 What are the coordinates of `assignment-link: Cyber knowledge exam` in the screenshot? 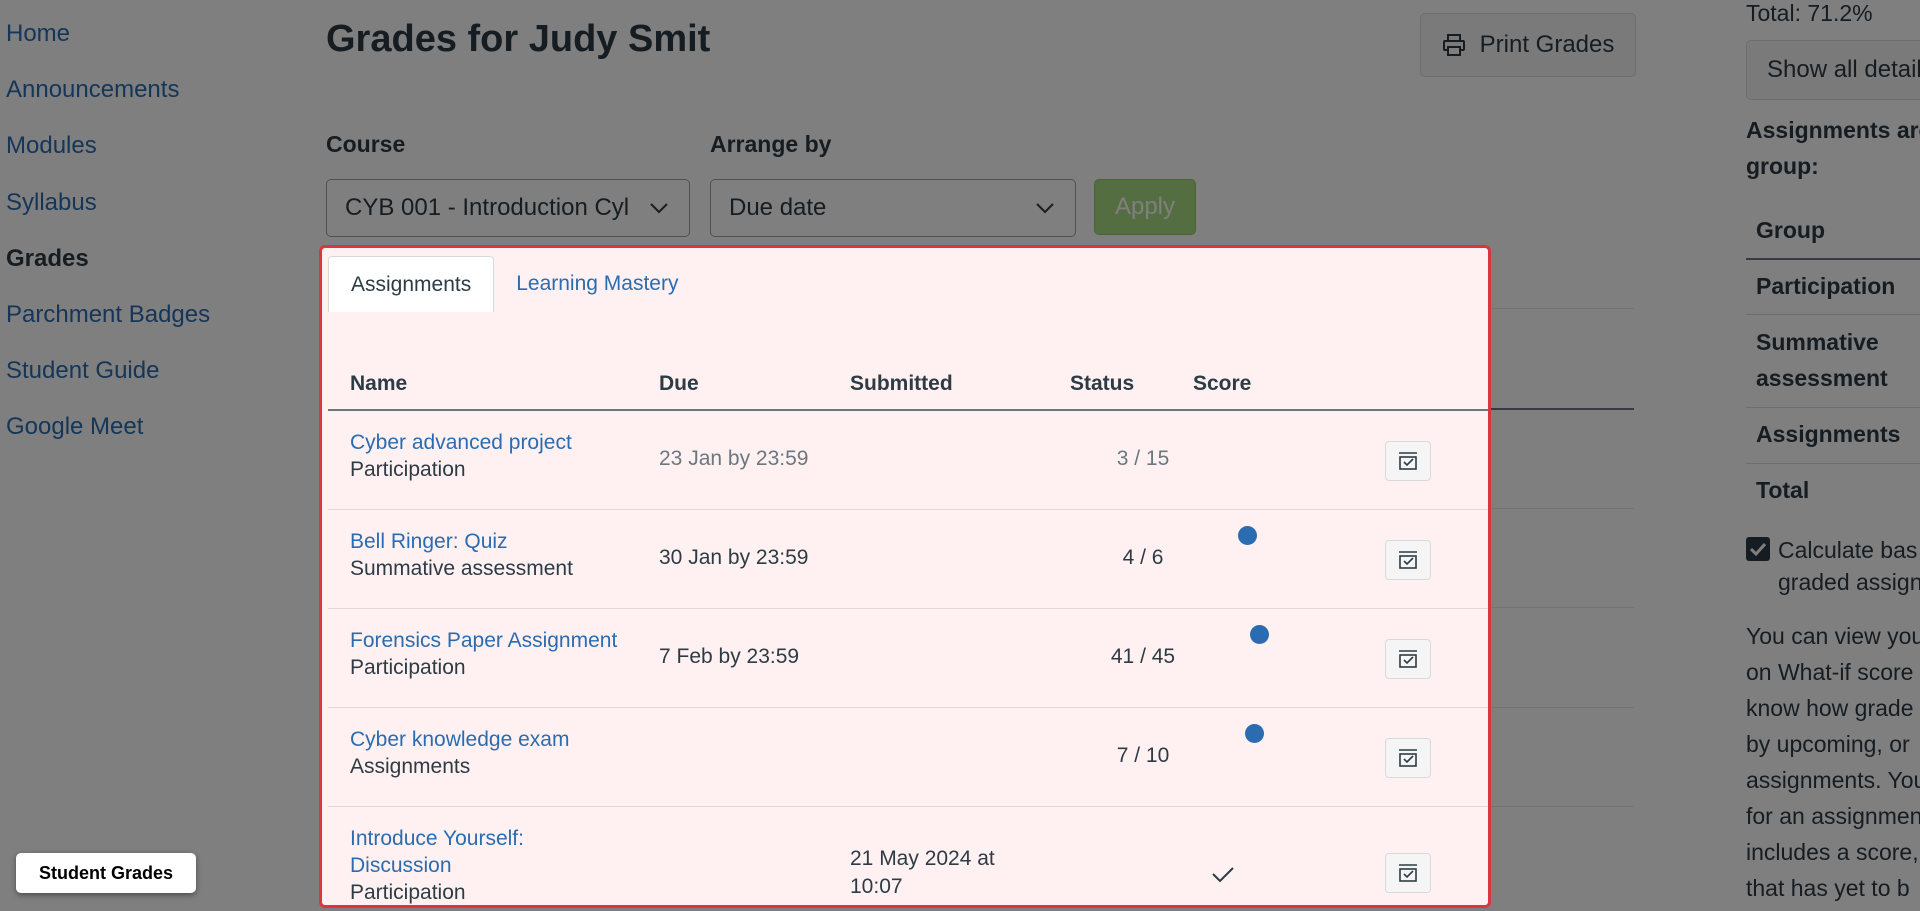 It's located at (459, 739).